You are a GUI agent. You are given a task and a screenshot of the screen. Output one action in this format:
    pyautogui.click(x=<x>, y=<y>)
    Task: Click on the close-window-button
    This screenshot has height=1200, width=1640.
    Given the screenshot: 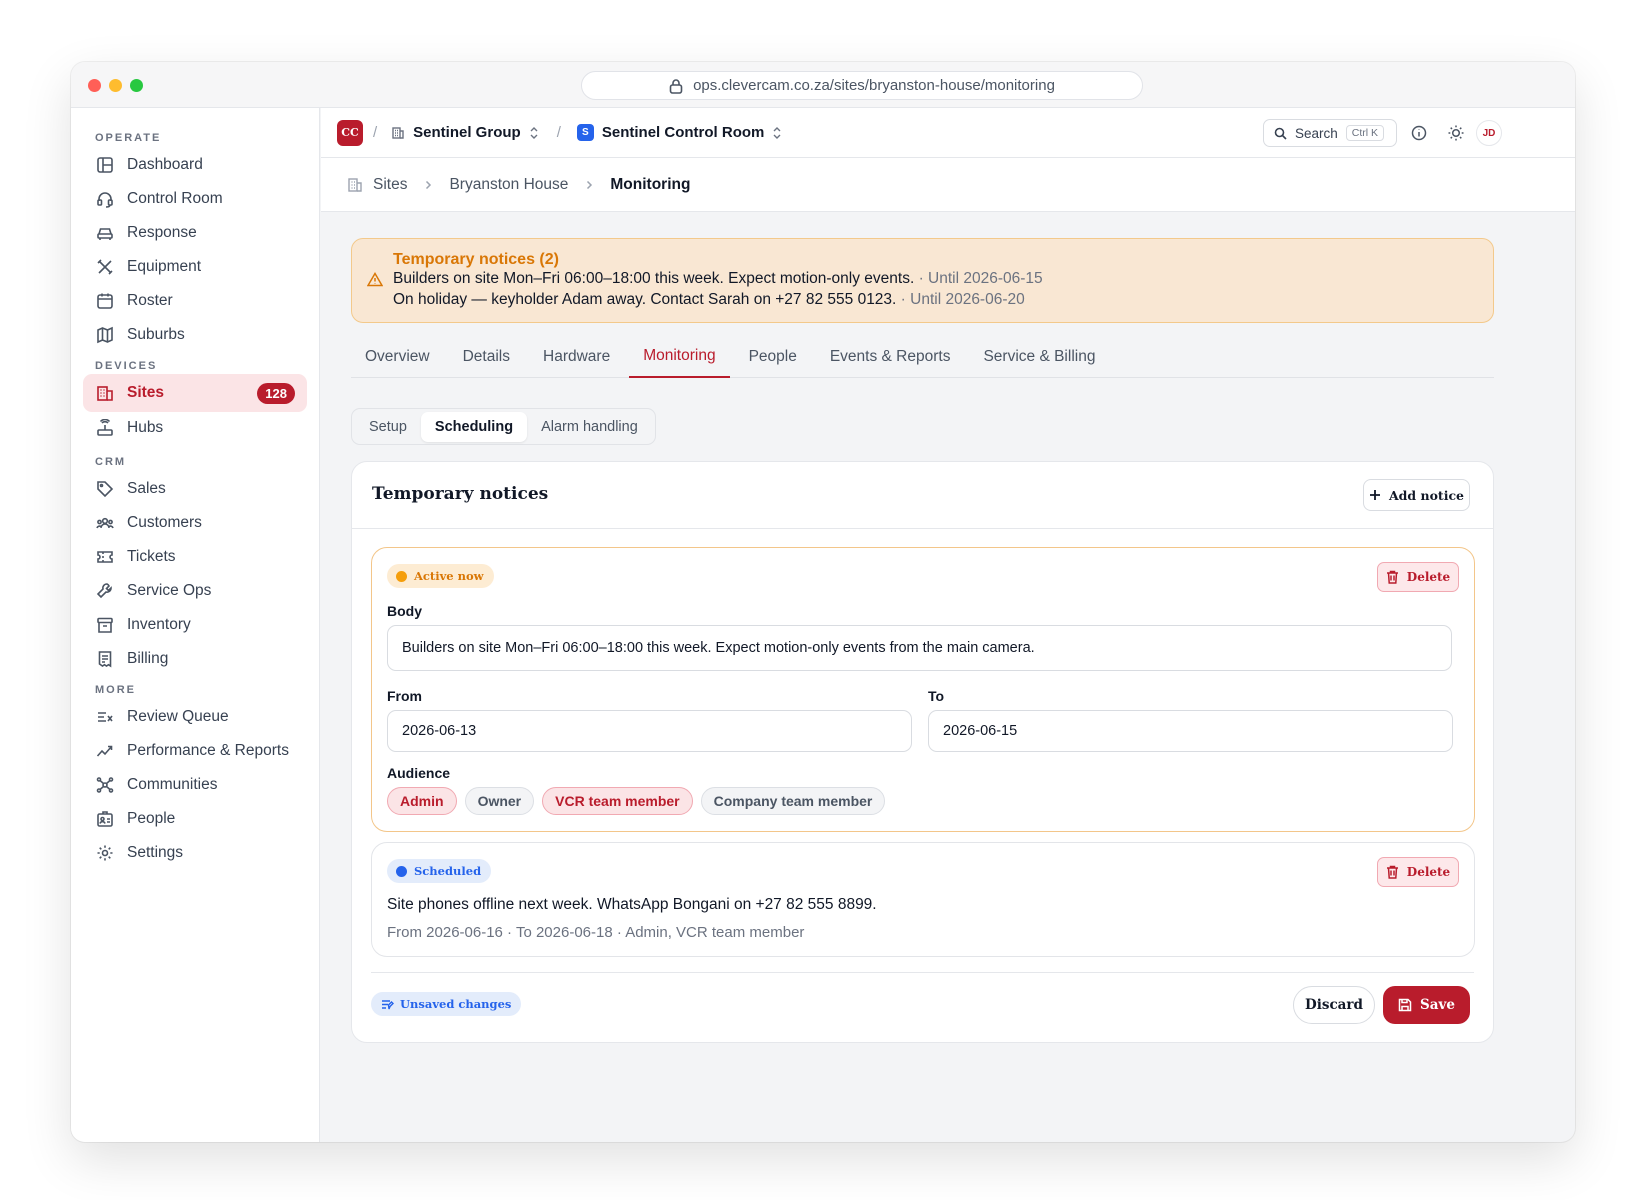 What is the action you would take?
    pyautogui.click(x=94, y=85)
    